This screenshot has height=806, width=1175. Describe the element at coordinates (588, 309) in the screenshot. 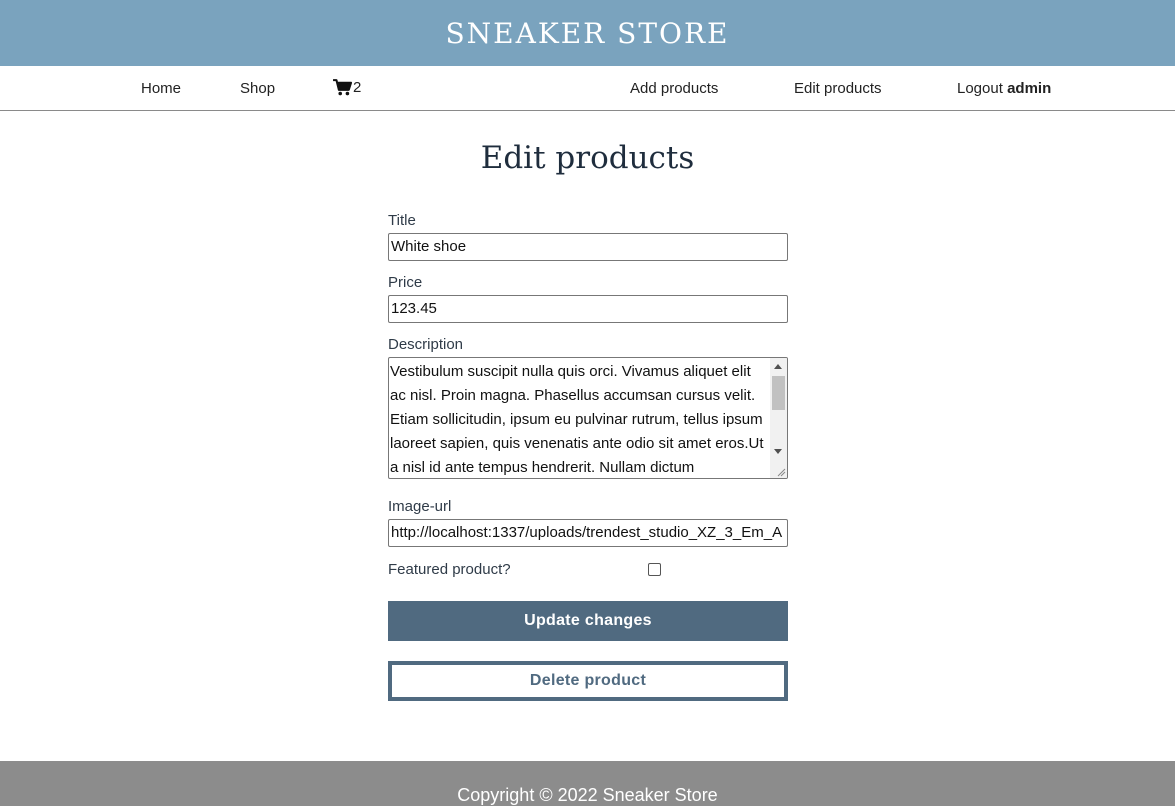

I see `price-input: 123.45` at that location.